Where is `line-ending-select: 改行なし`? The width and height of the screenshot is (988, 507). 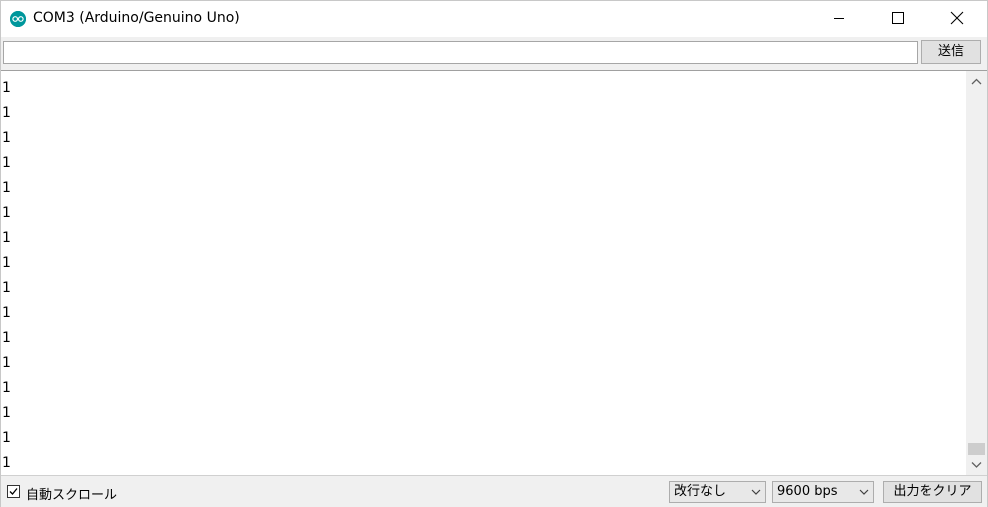
line-ending-select: 改行なし is located at coordinates (717, 492).